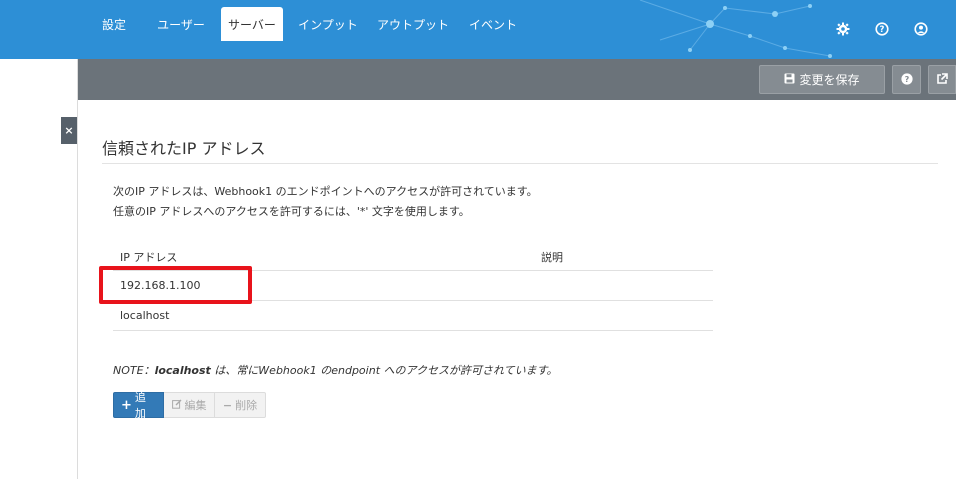  Describe the element at coordinates (789, 80) in the screenshot. I see `floppy-disk-icon` at that location.